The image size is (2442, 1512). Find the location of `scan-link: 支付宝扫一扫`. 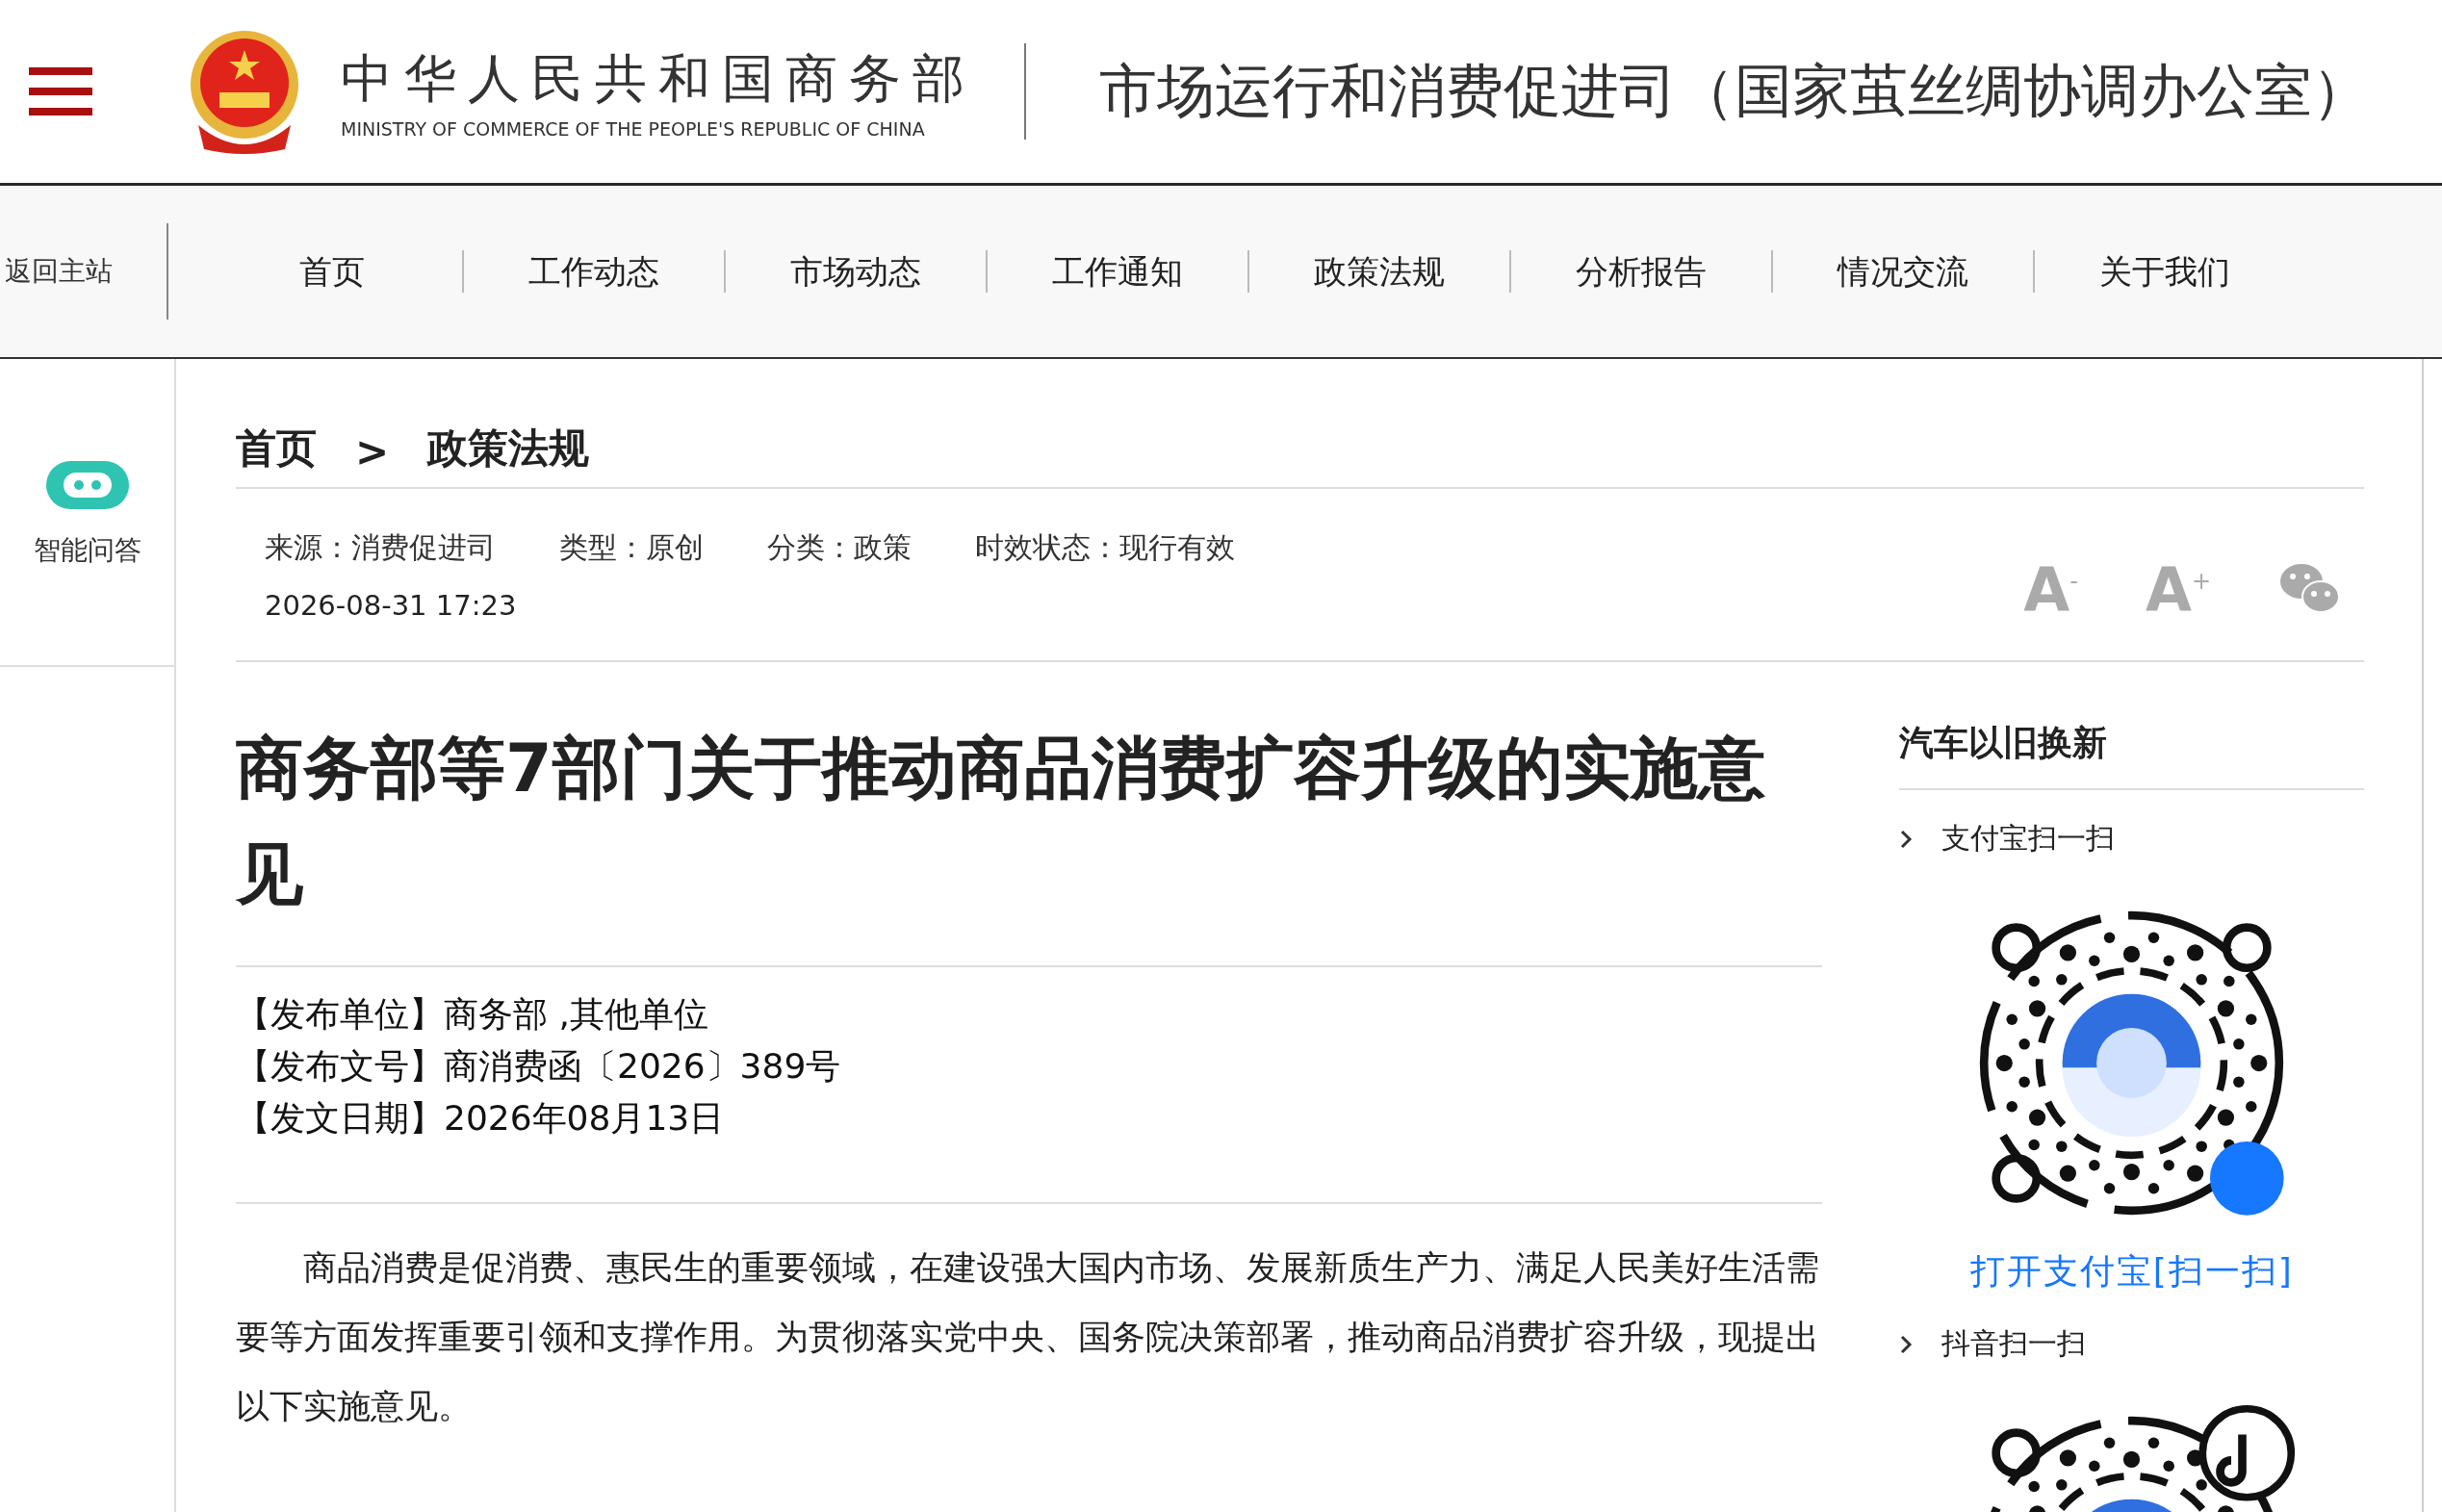

scan-link: 支付宝扫一扫 is located at coordinates (2131, 839).